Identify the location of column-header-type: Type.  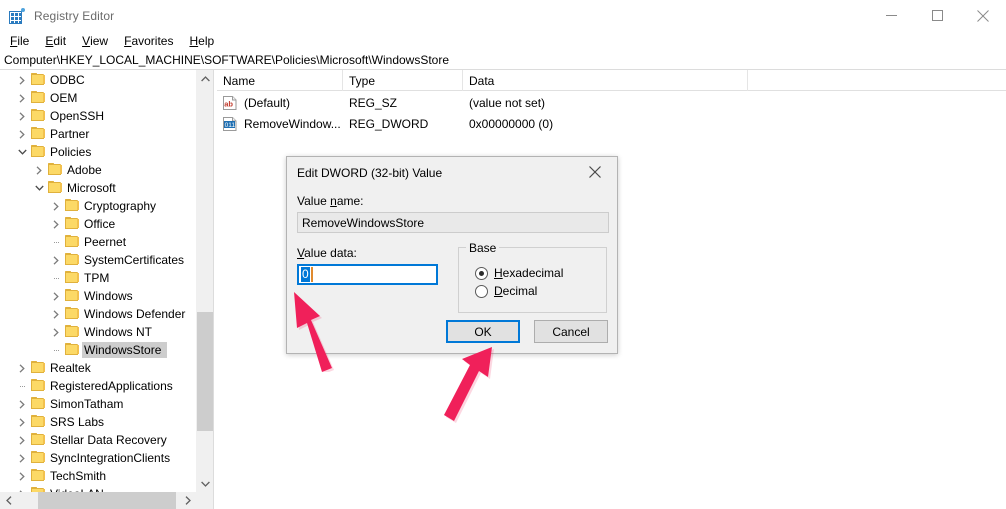
(403, 80).